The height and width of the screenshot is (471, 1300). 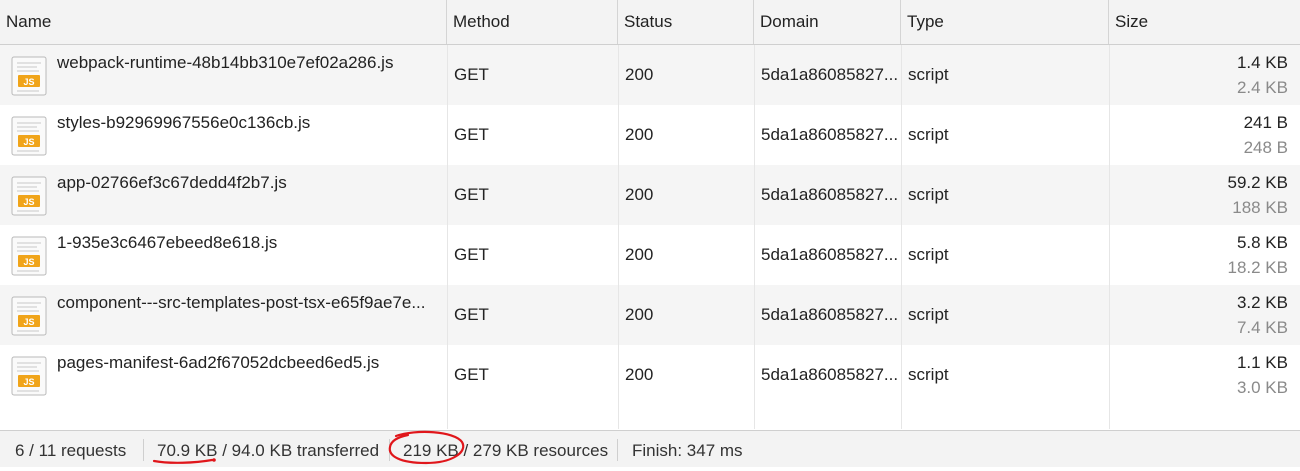 What do you see at coordinates (431, 450) in the screenshot?
I see `resources-value: 219 KB` at bounding box center [431, 450].